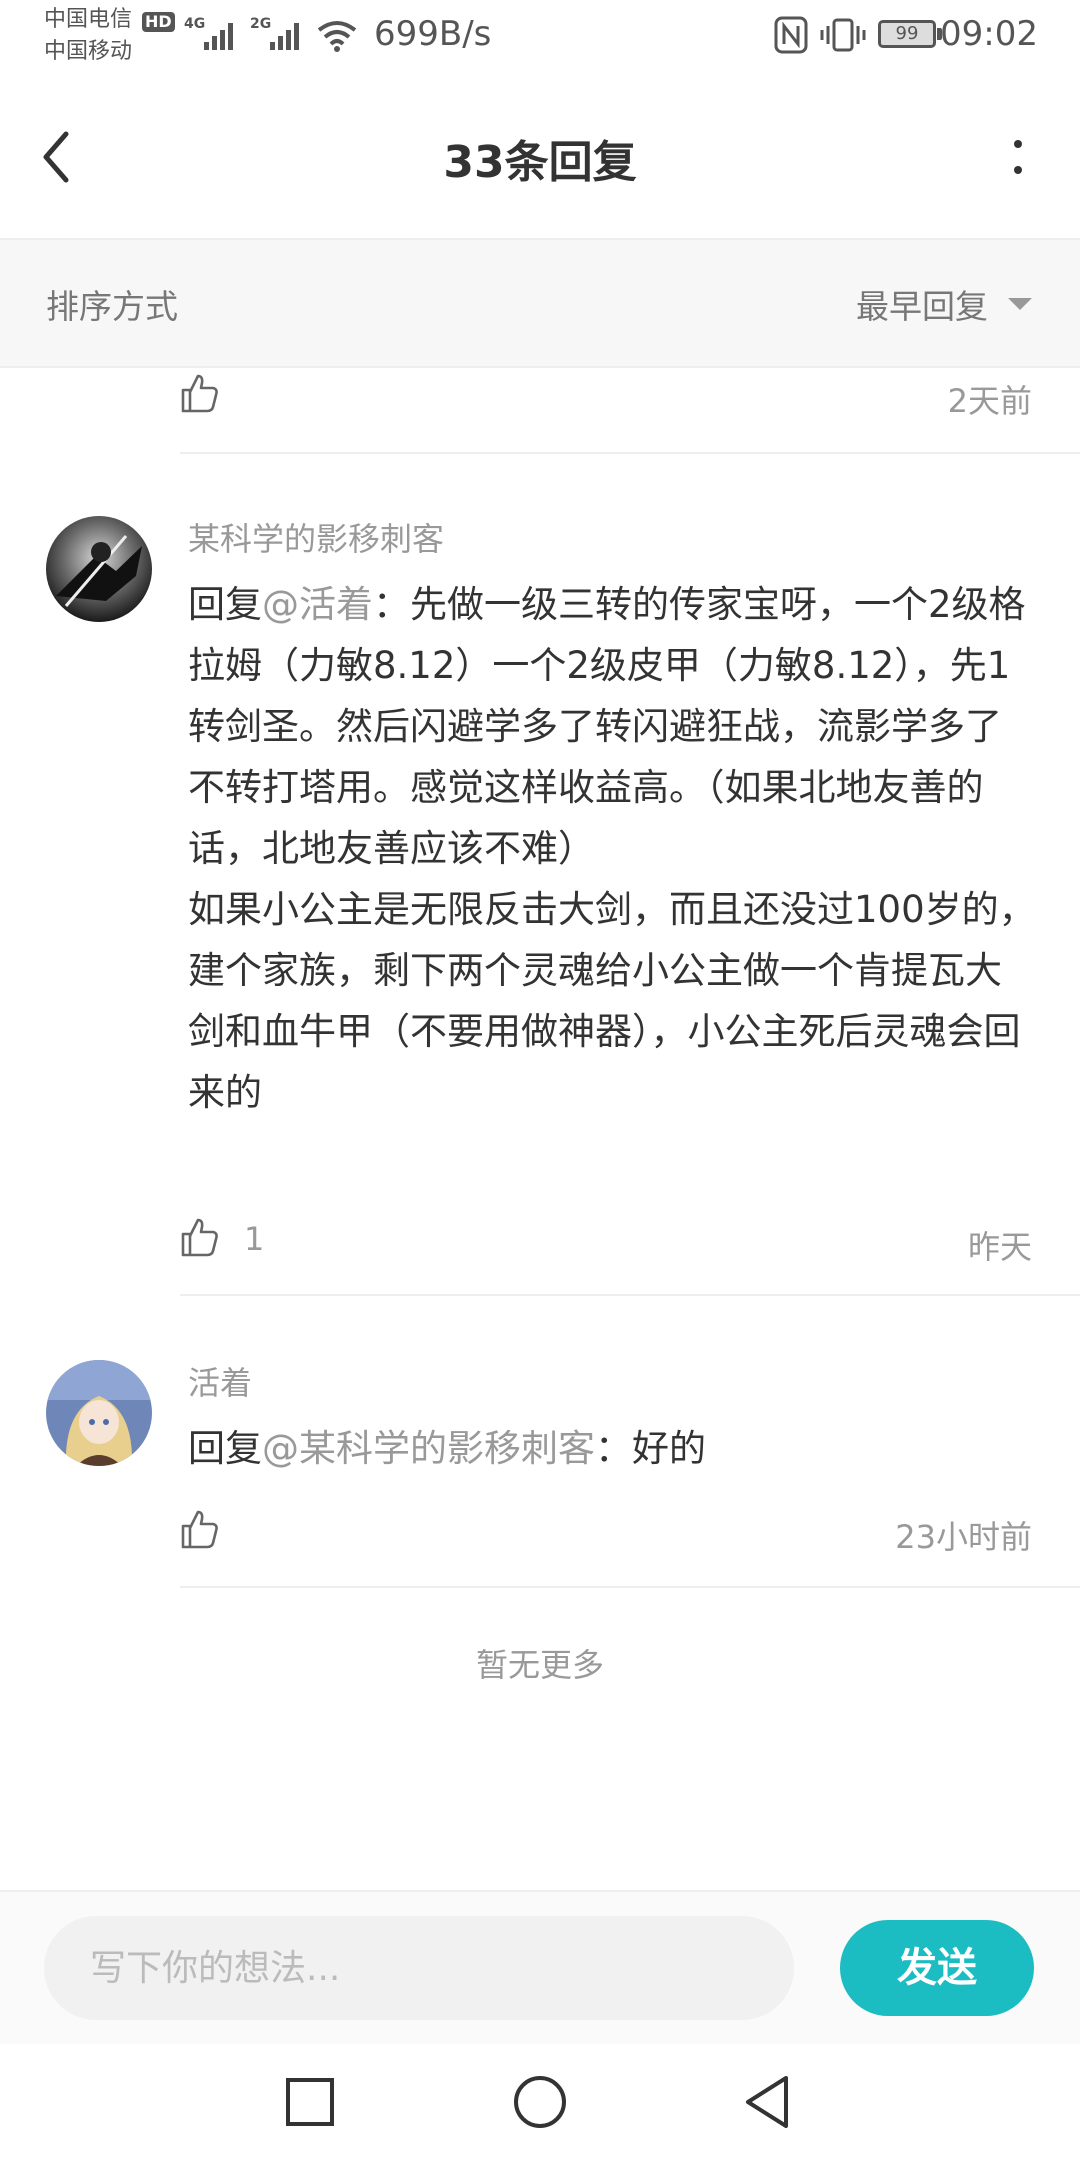 This screenshot has height=2160, width=1080. I want to click on system-nav-bar, so click(540, 2102).